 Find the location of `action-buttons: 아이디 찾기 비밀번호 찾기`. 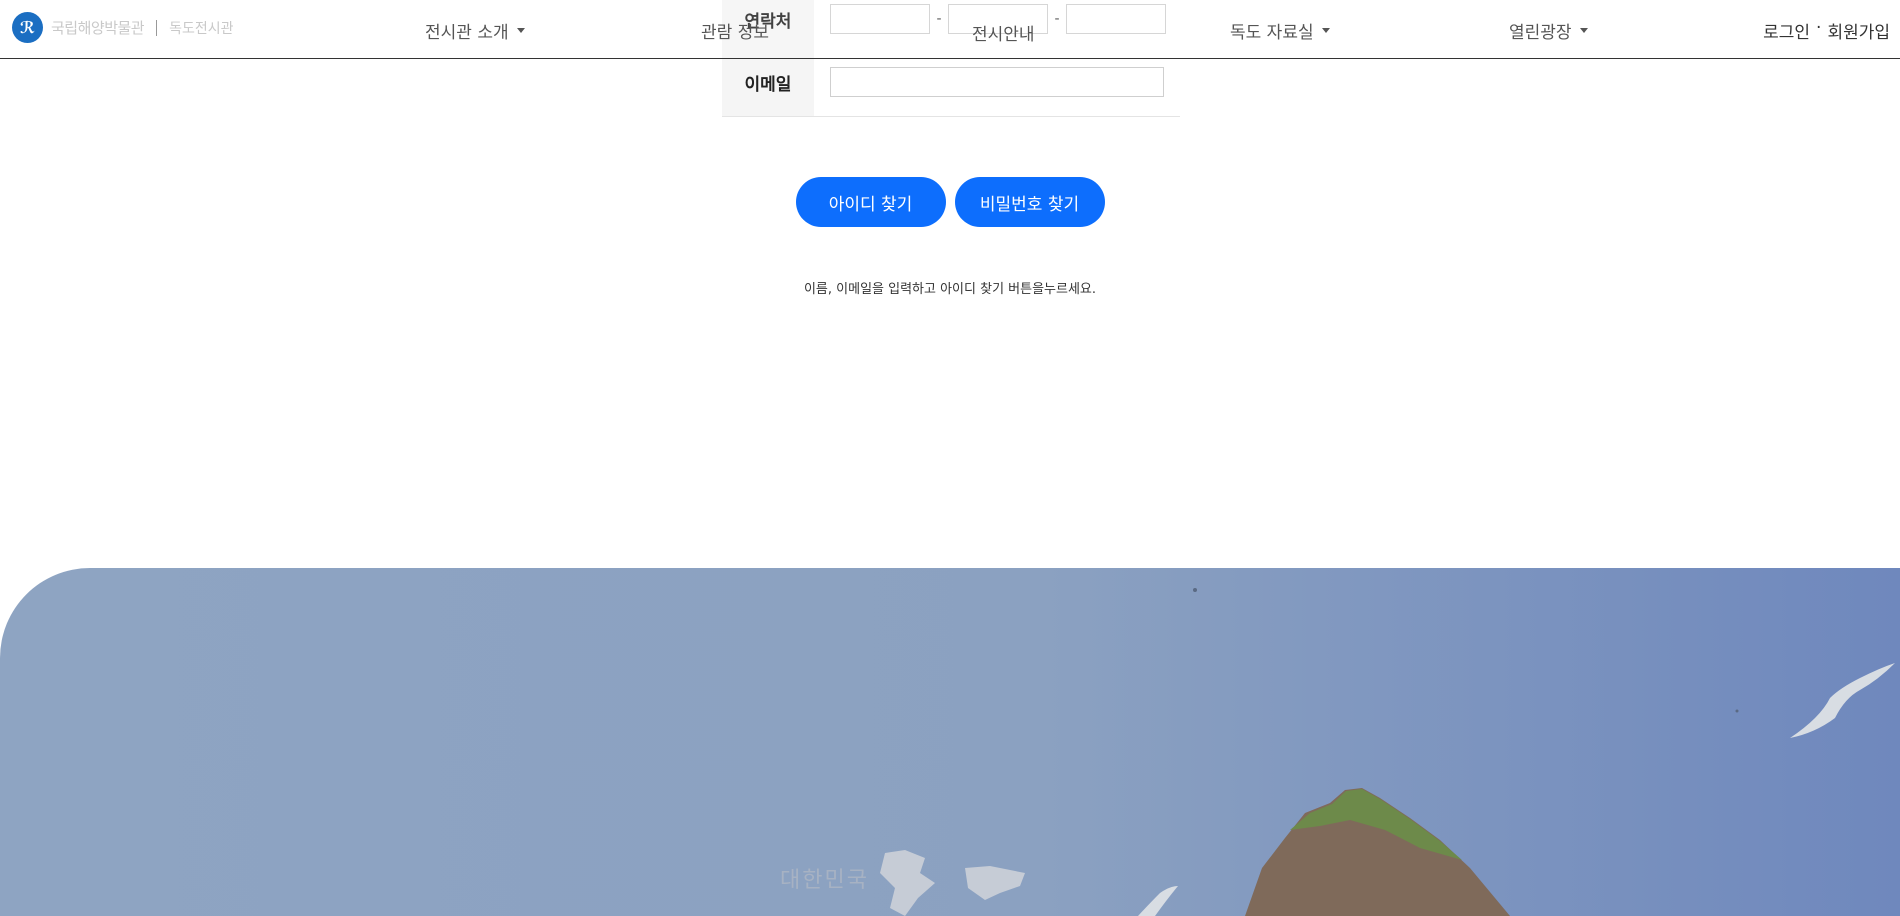

action-buttons: 아이디 찾기 비밀번호 찾기 is located at coordinates (950, 202).